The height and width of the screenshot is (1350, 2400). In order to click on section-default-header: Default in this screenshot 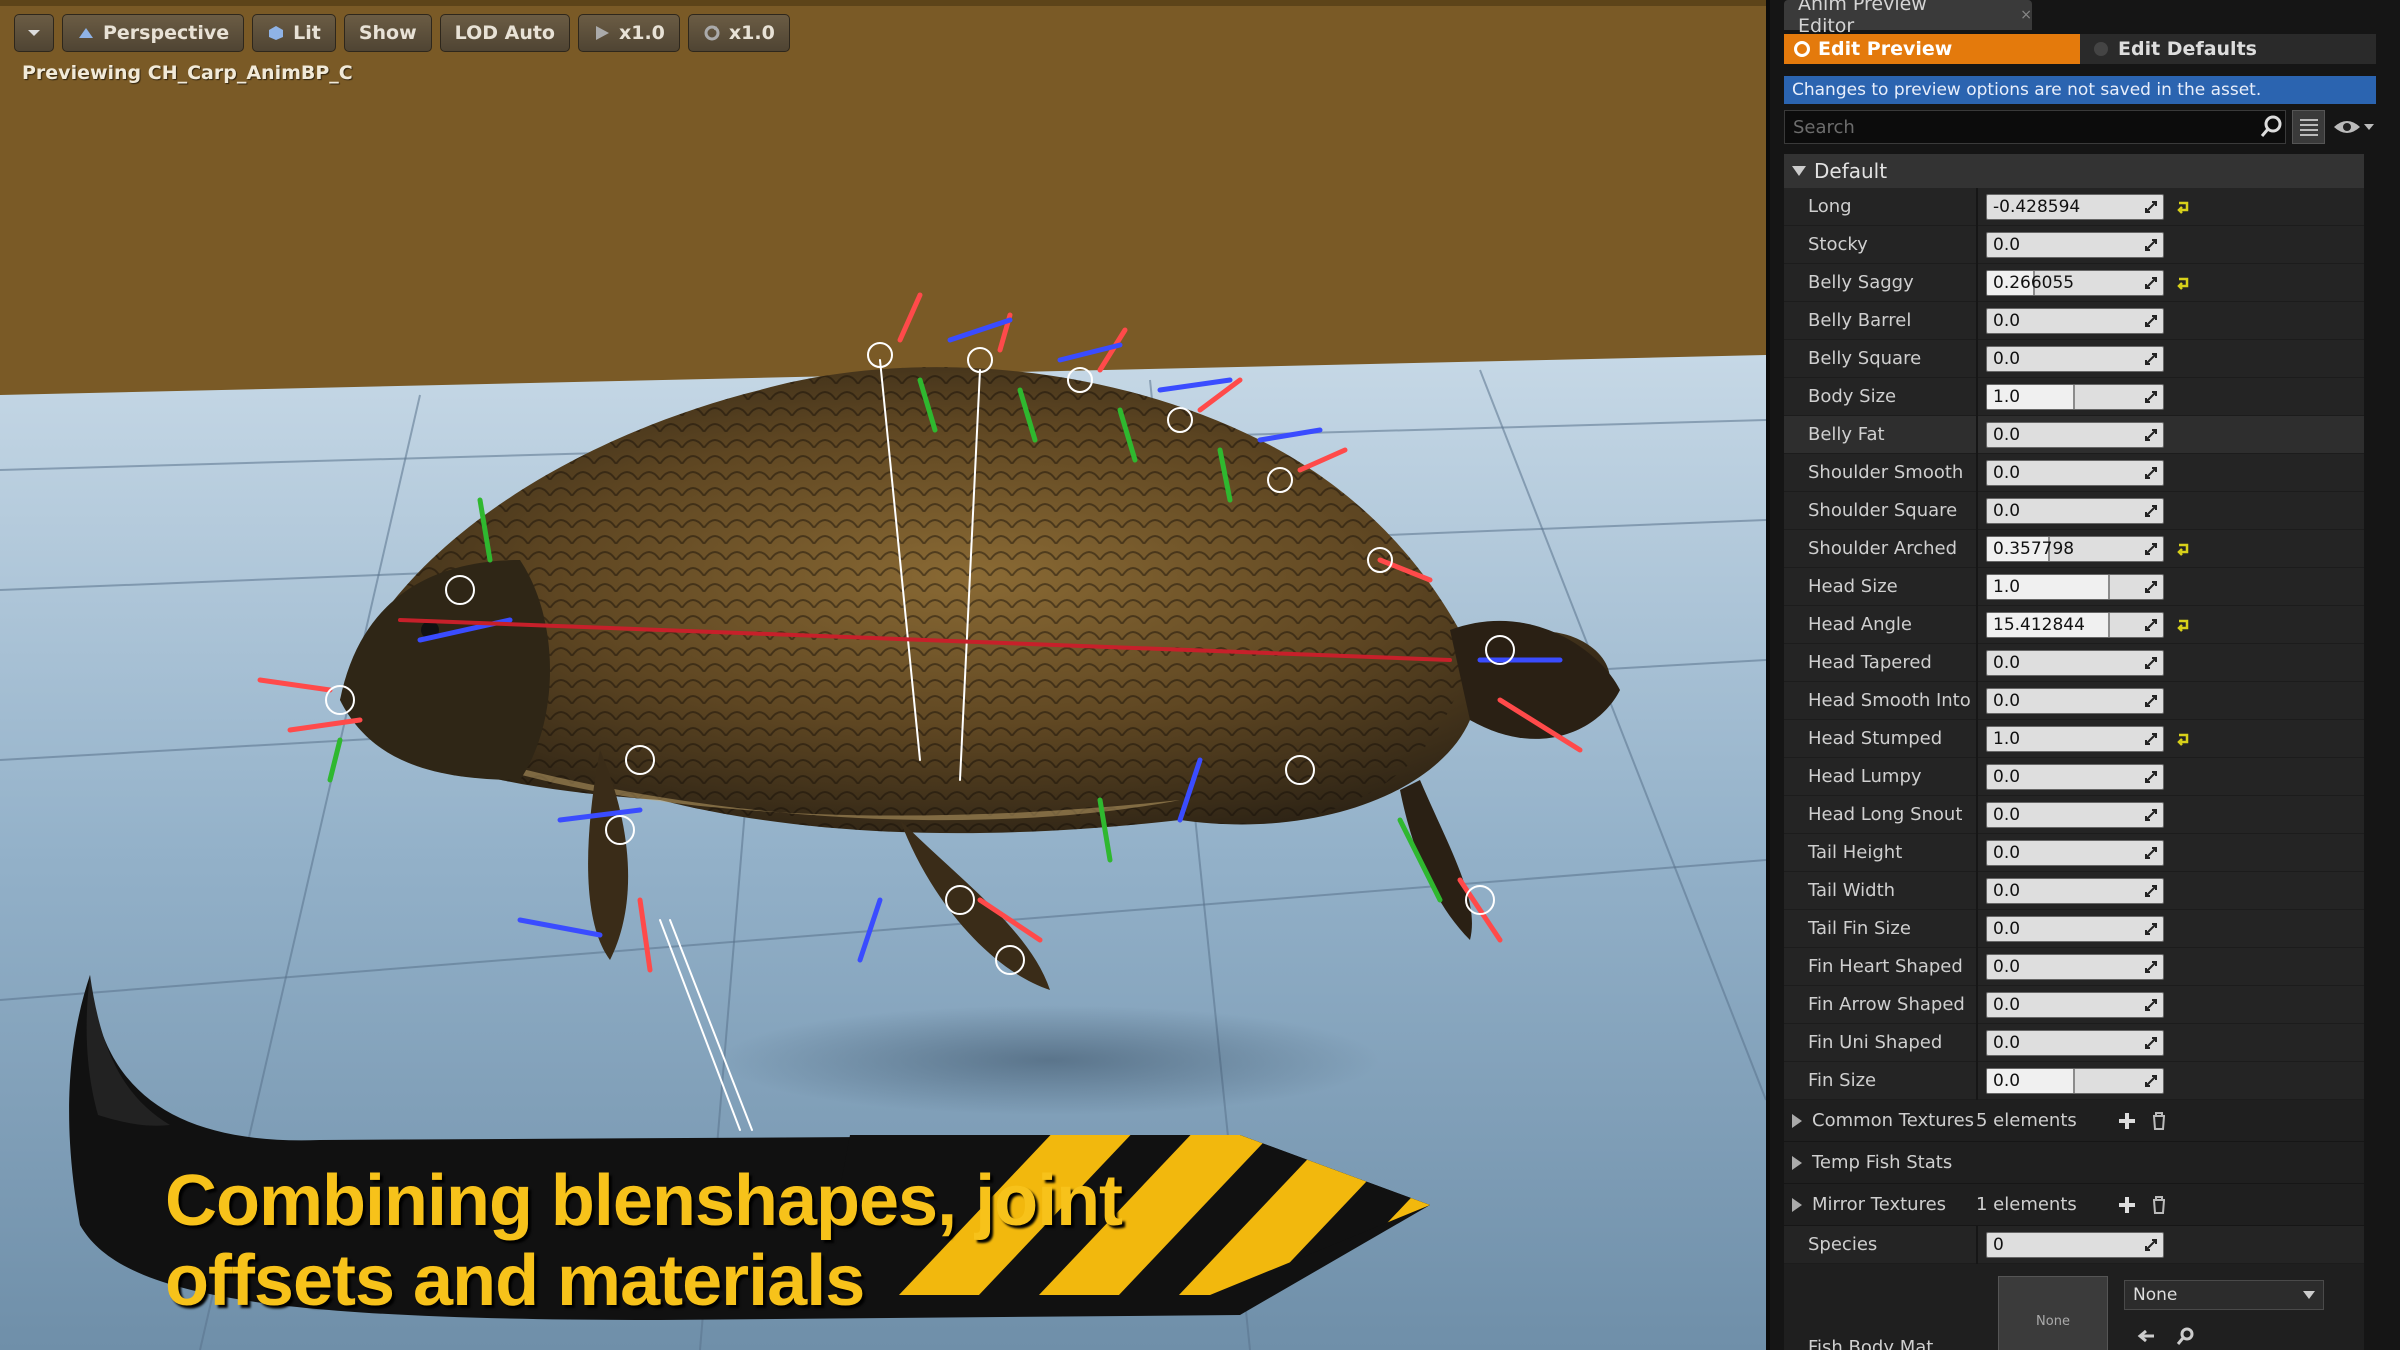, I will do `click(2074, 171)`.